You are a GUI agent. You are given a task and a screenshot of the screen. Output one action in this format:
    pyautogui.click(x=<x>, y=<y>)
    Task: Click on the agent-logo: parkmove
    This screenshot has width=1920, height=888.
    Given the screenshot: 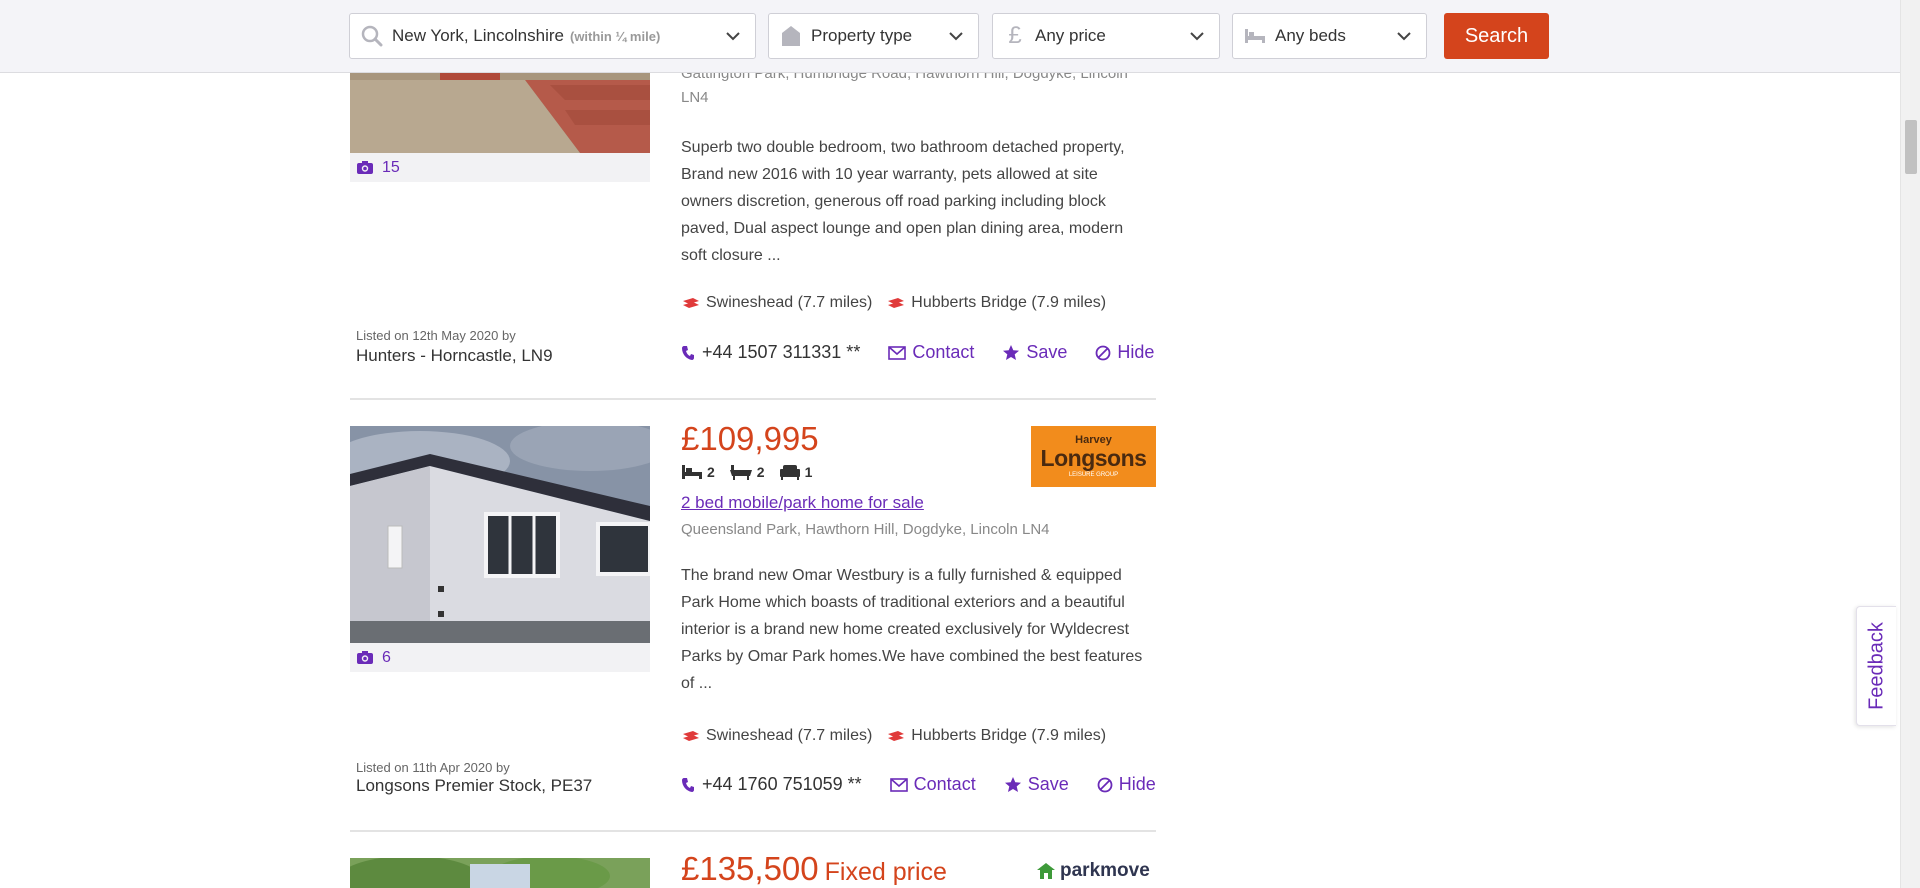 What is the action you would take?
    pyautogui.click(x=1093, y=871)
    